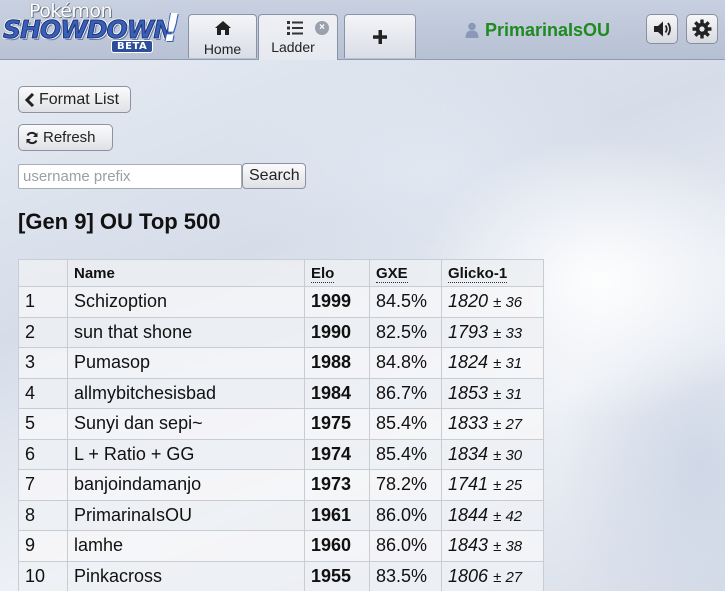 This screenshot has width=725, height=591. Describe the element at coordinates (30, 99) in the screenshot. I see `chevron-left-icon` at that location.